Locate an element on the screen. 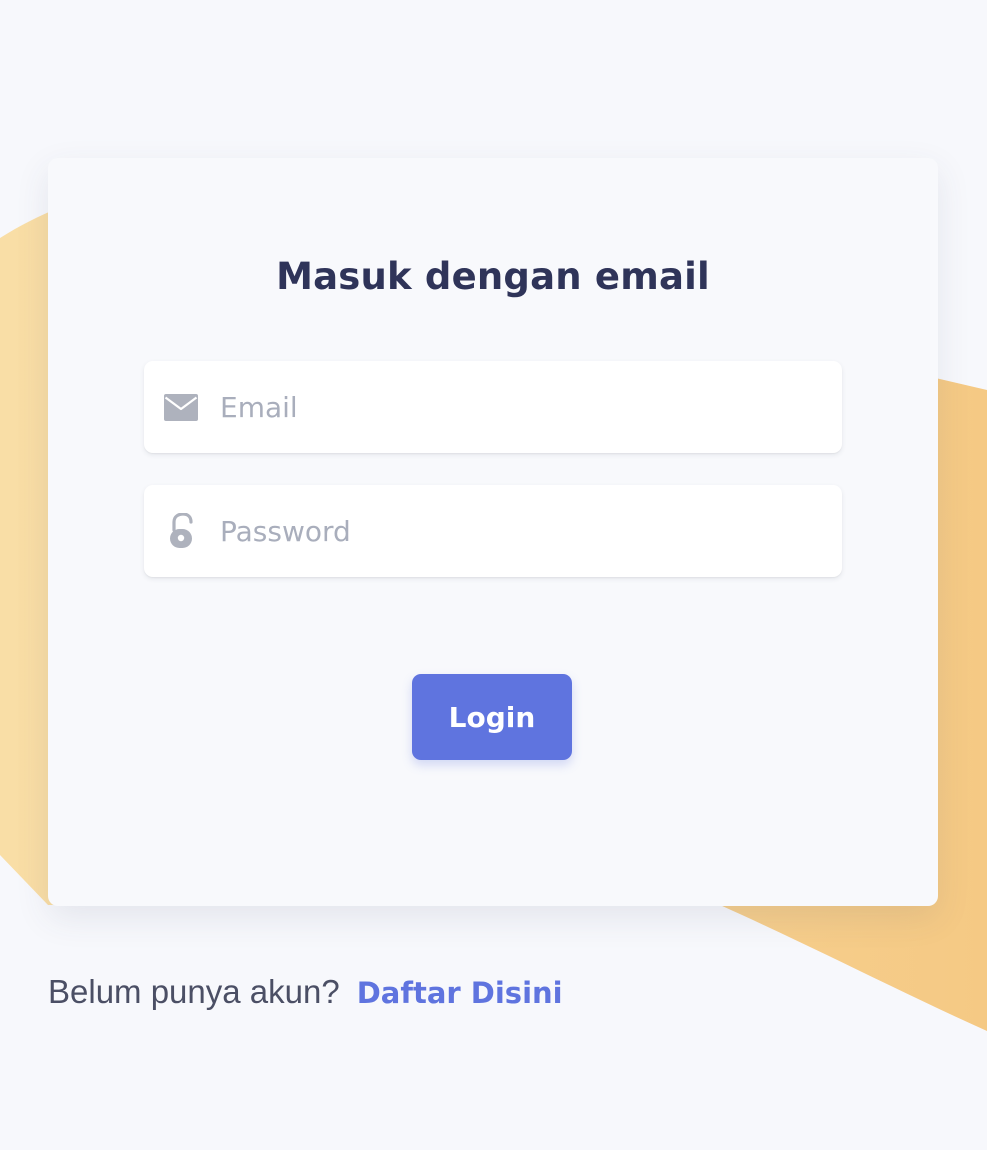  unlocked-padlock-icon is located at coordinates (181, 531).